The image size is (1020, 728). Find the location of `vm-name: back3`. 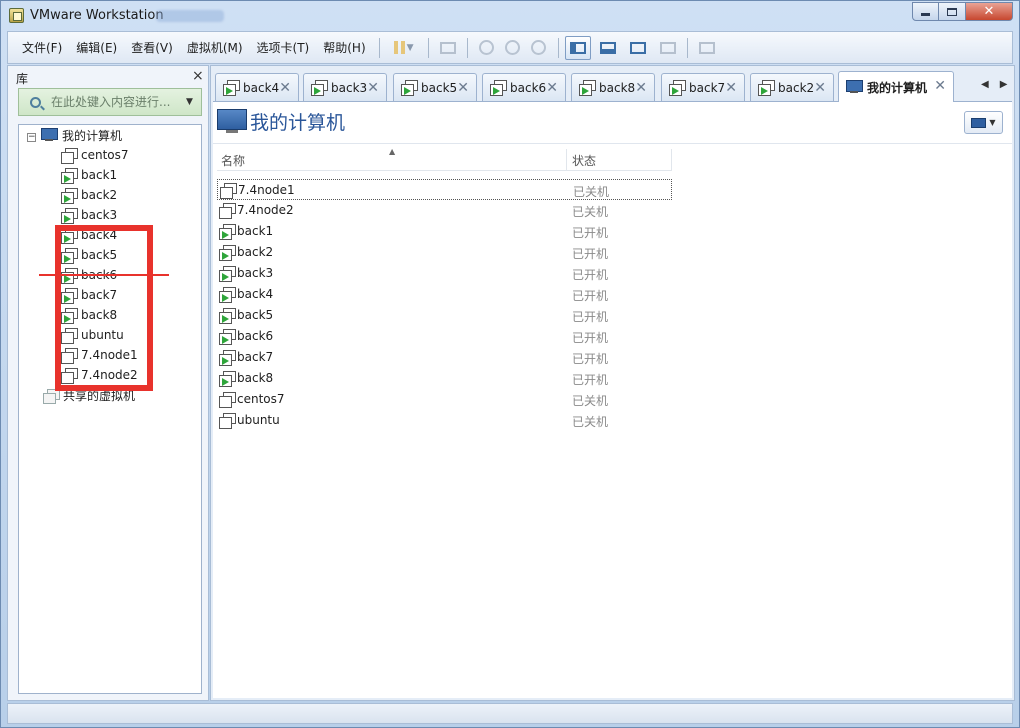

vm-name: back3 is located at coordinates (255, 273).